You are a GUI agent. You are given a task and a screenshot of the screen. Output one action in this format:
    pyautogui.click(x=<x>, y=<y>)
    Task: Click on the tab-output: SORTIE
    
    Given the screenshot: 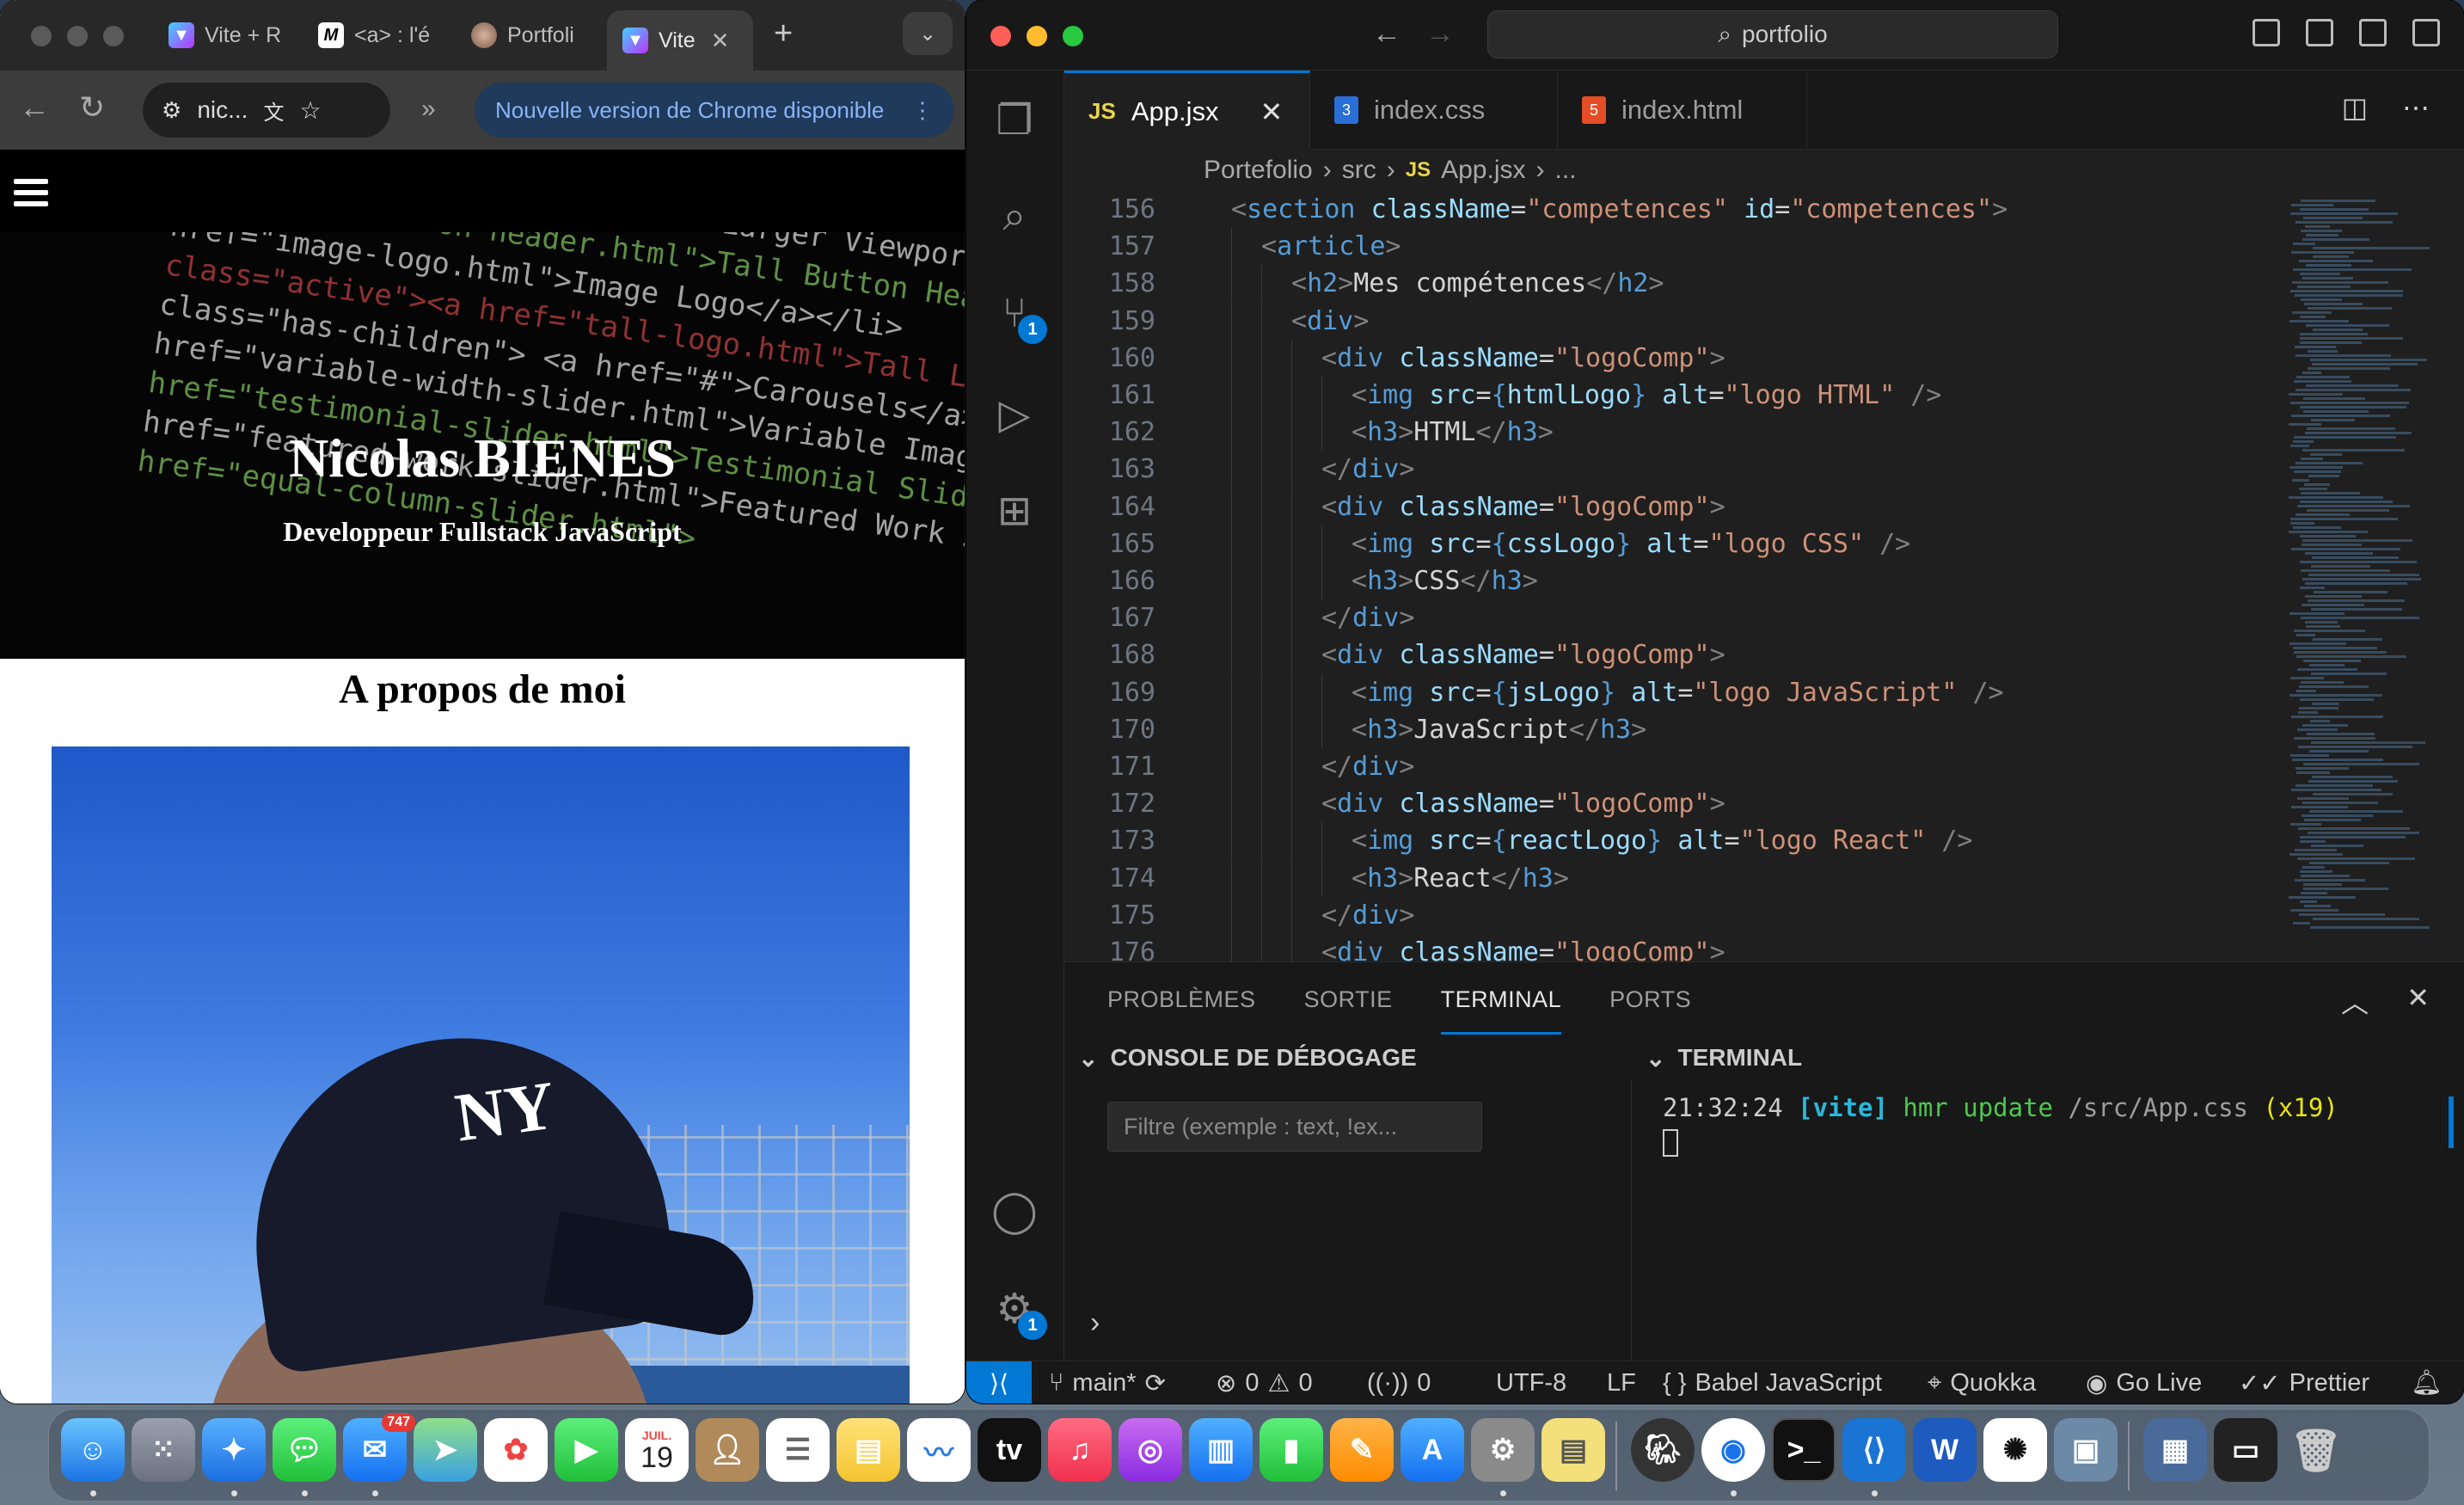 What is the action you would take?
    pyautogui.click(x=1348, y=1000)
    